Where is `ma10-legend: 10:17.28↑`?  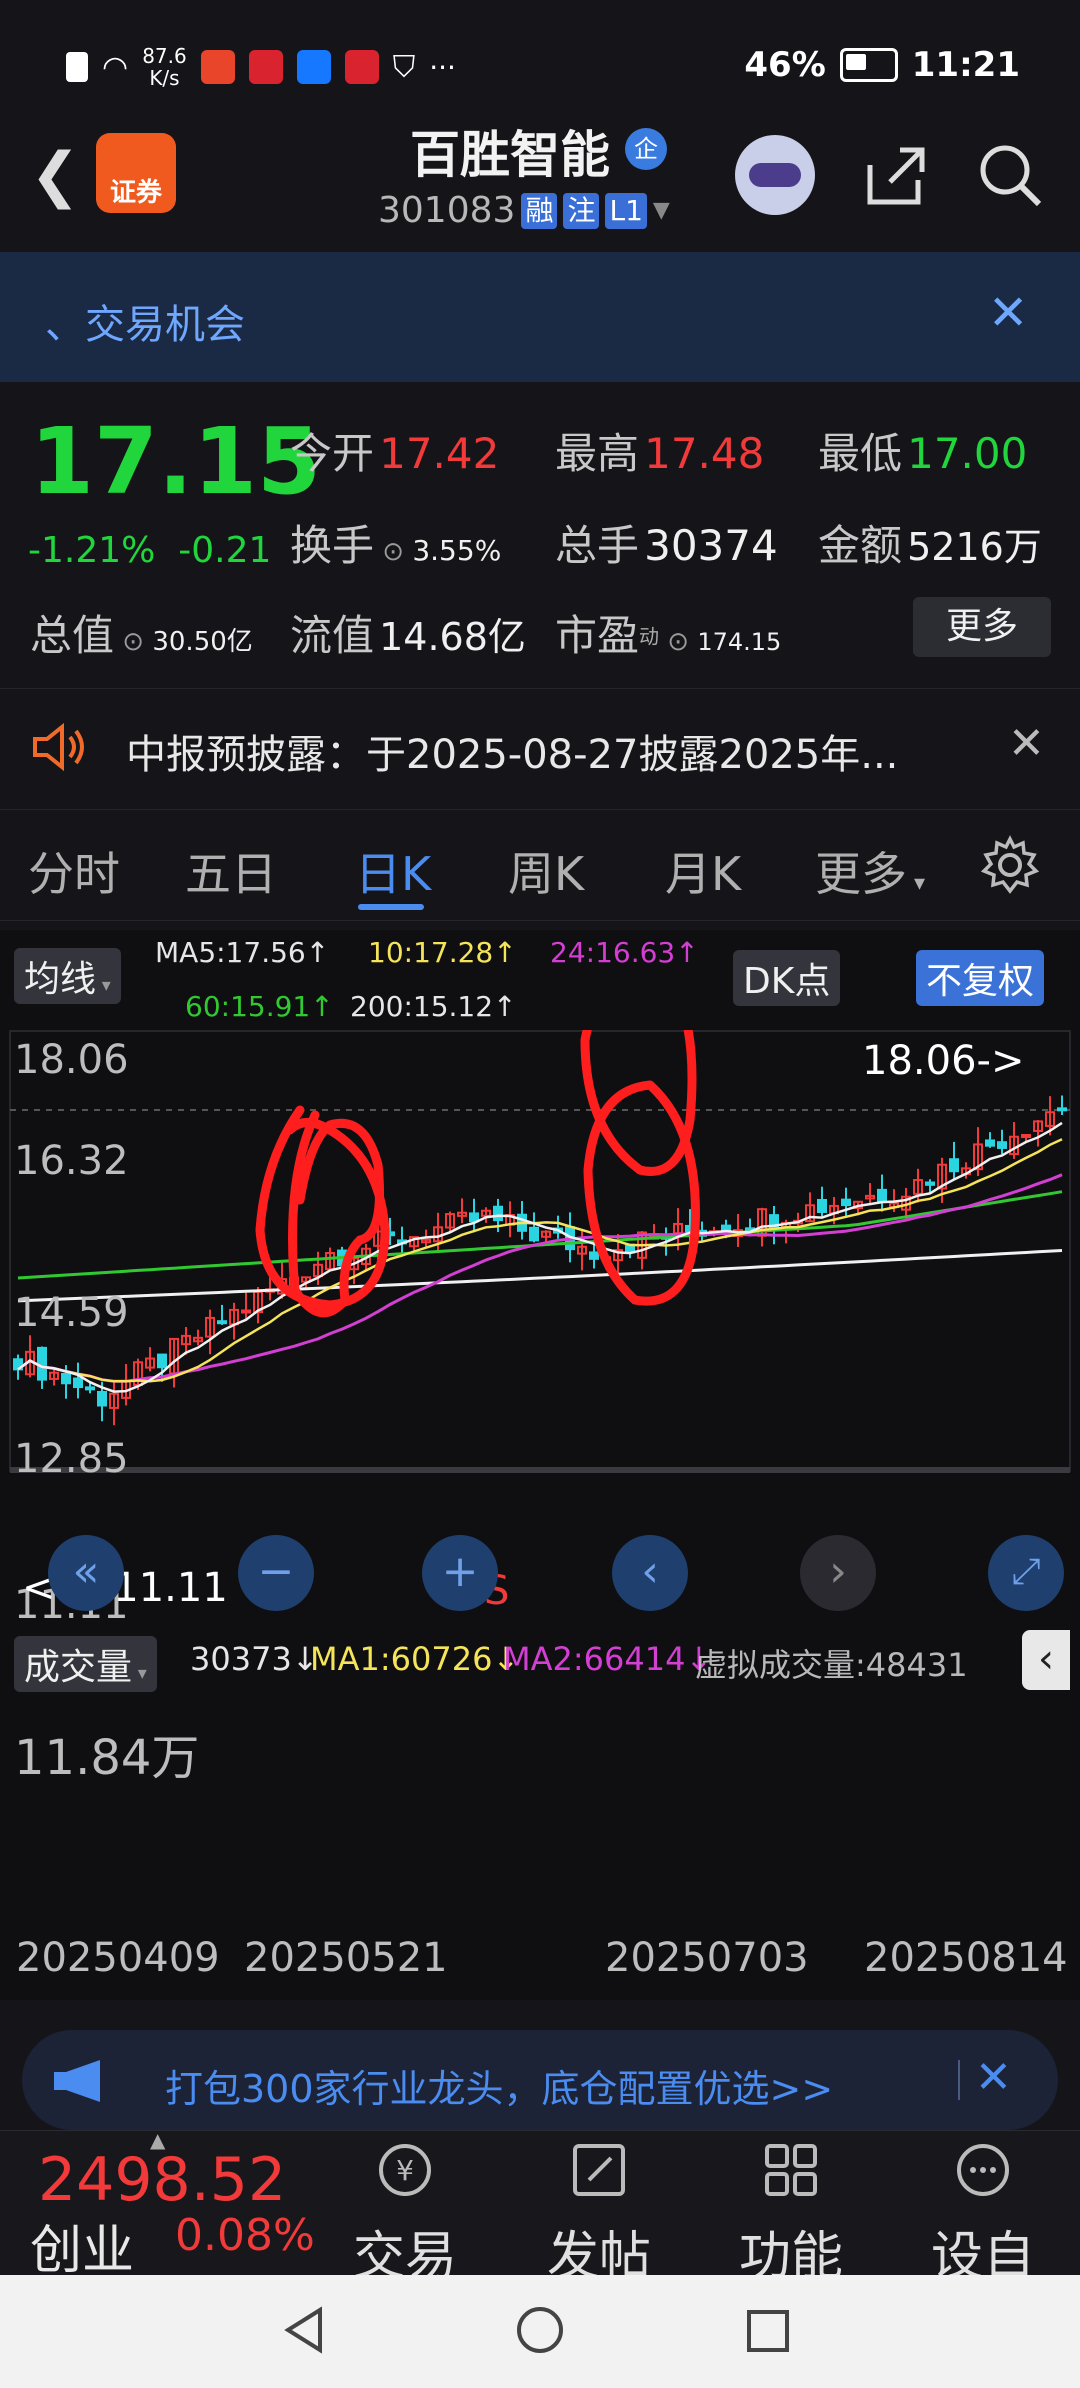
ma10-legend: 10:17.28↑ is located at coordinates (442, 952).